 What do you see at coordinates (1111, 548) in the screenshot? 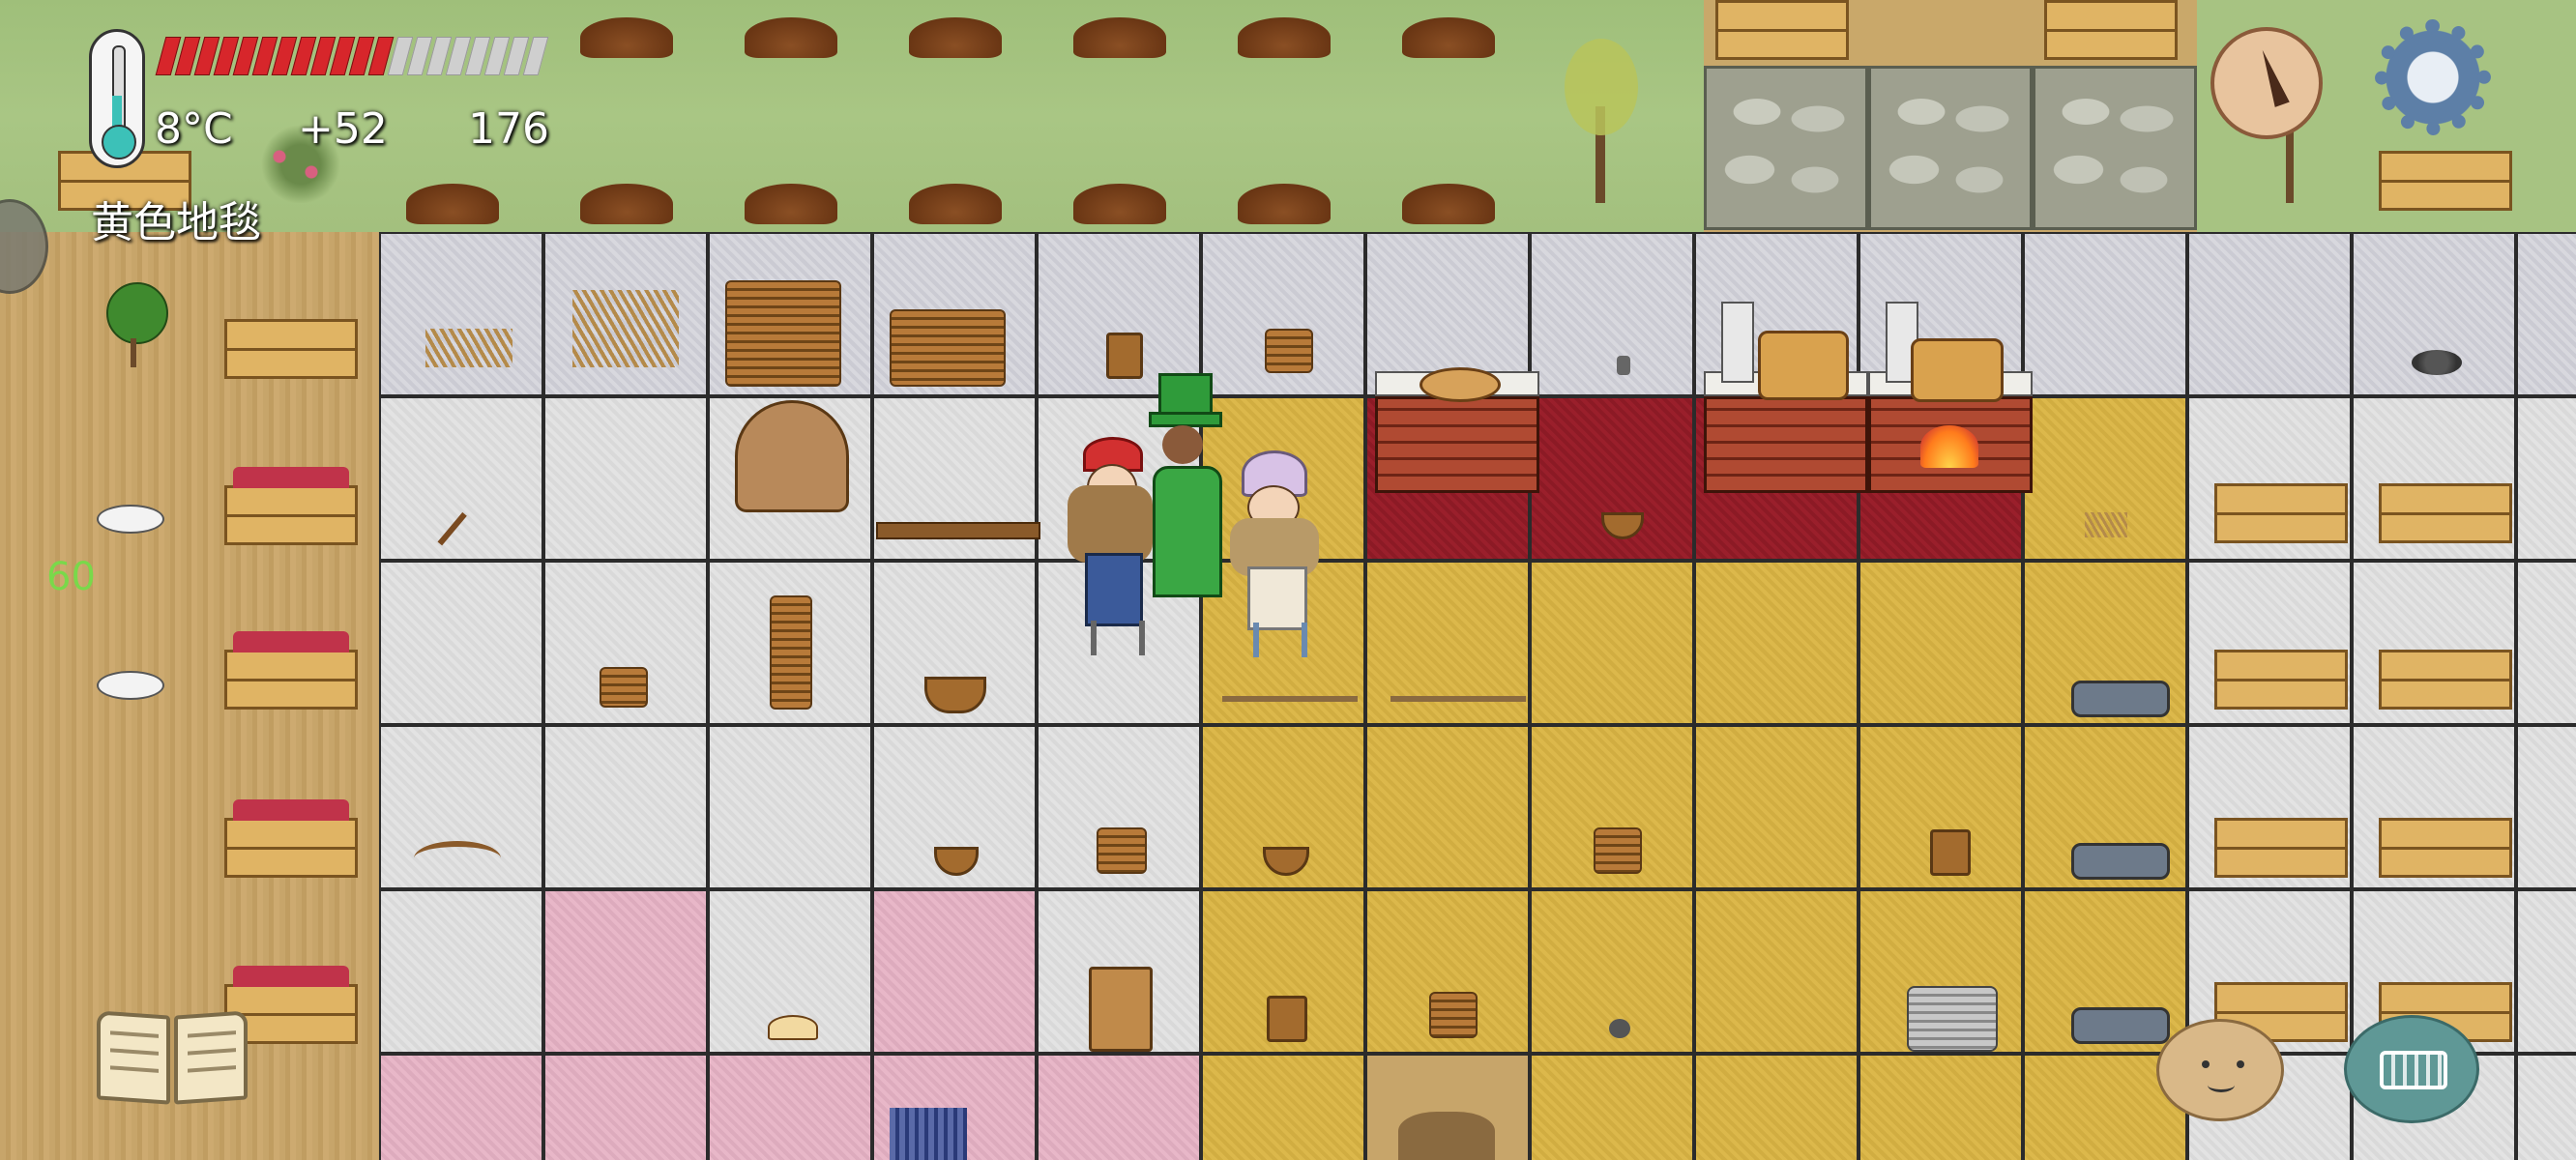
I see `player-santa-hat` at bounding box center [1111, 548].